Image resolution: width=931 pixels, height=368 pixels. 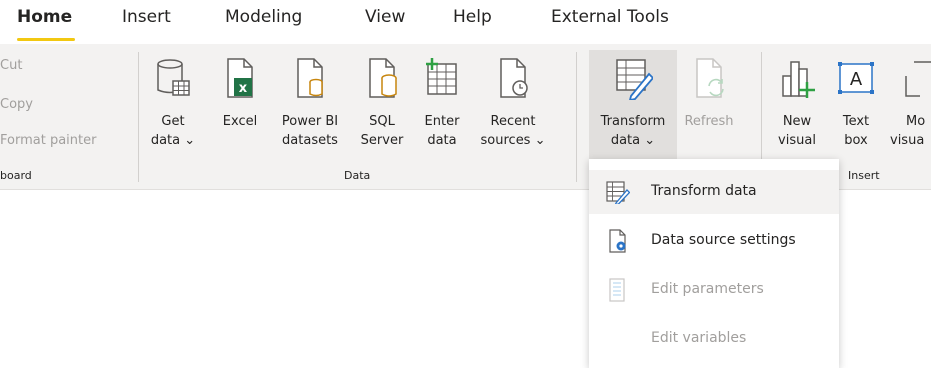 What do you see at coordinates (441, 76) in the screenshot?
I see `enter-data-icon` at bounding box center [441, 76].